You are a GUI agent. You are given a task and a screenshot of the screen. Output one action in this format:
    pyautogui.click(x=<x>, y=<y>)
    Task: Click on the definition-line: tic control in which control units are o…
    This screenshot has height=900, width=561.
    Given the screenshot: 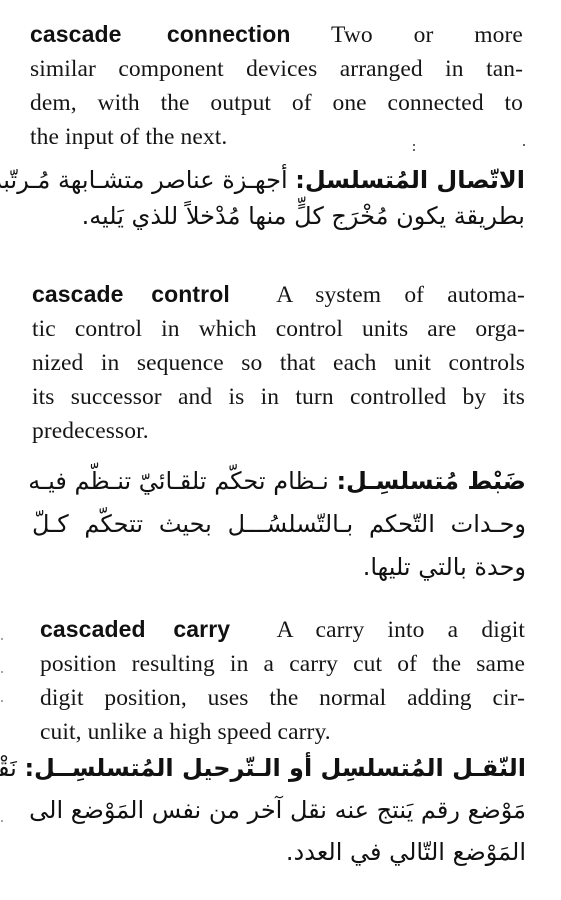 What is the action you would take?
    pyautogui.click(x=278, y=329)
    